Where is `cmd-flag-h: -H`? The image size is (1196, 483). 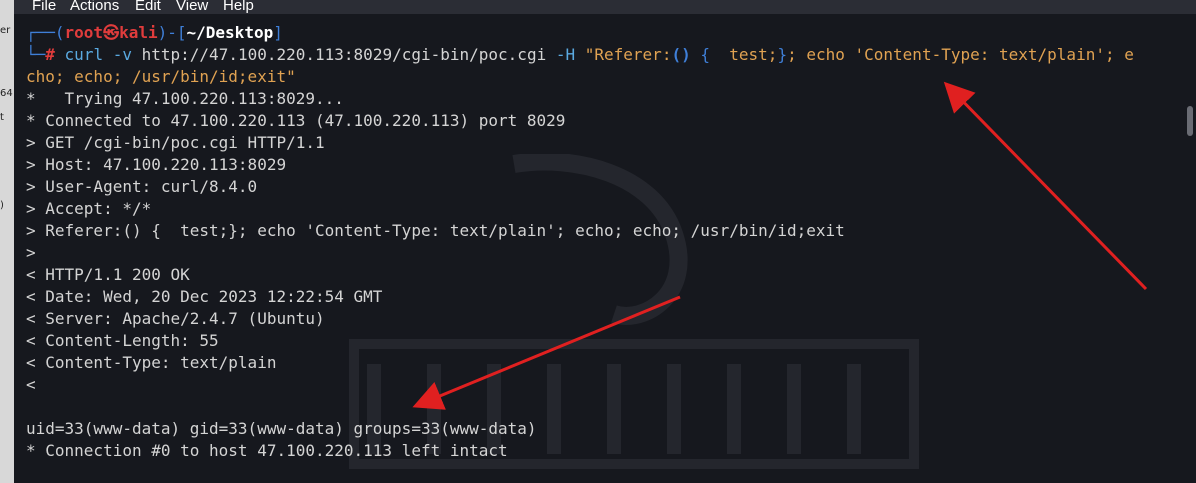 cmd-flag-h: -H is located at coordinates (565, 54).